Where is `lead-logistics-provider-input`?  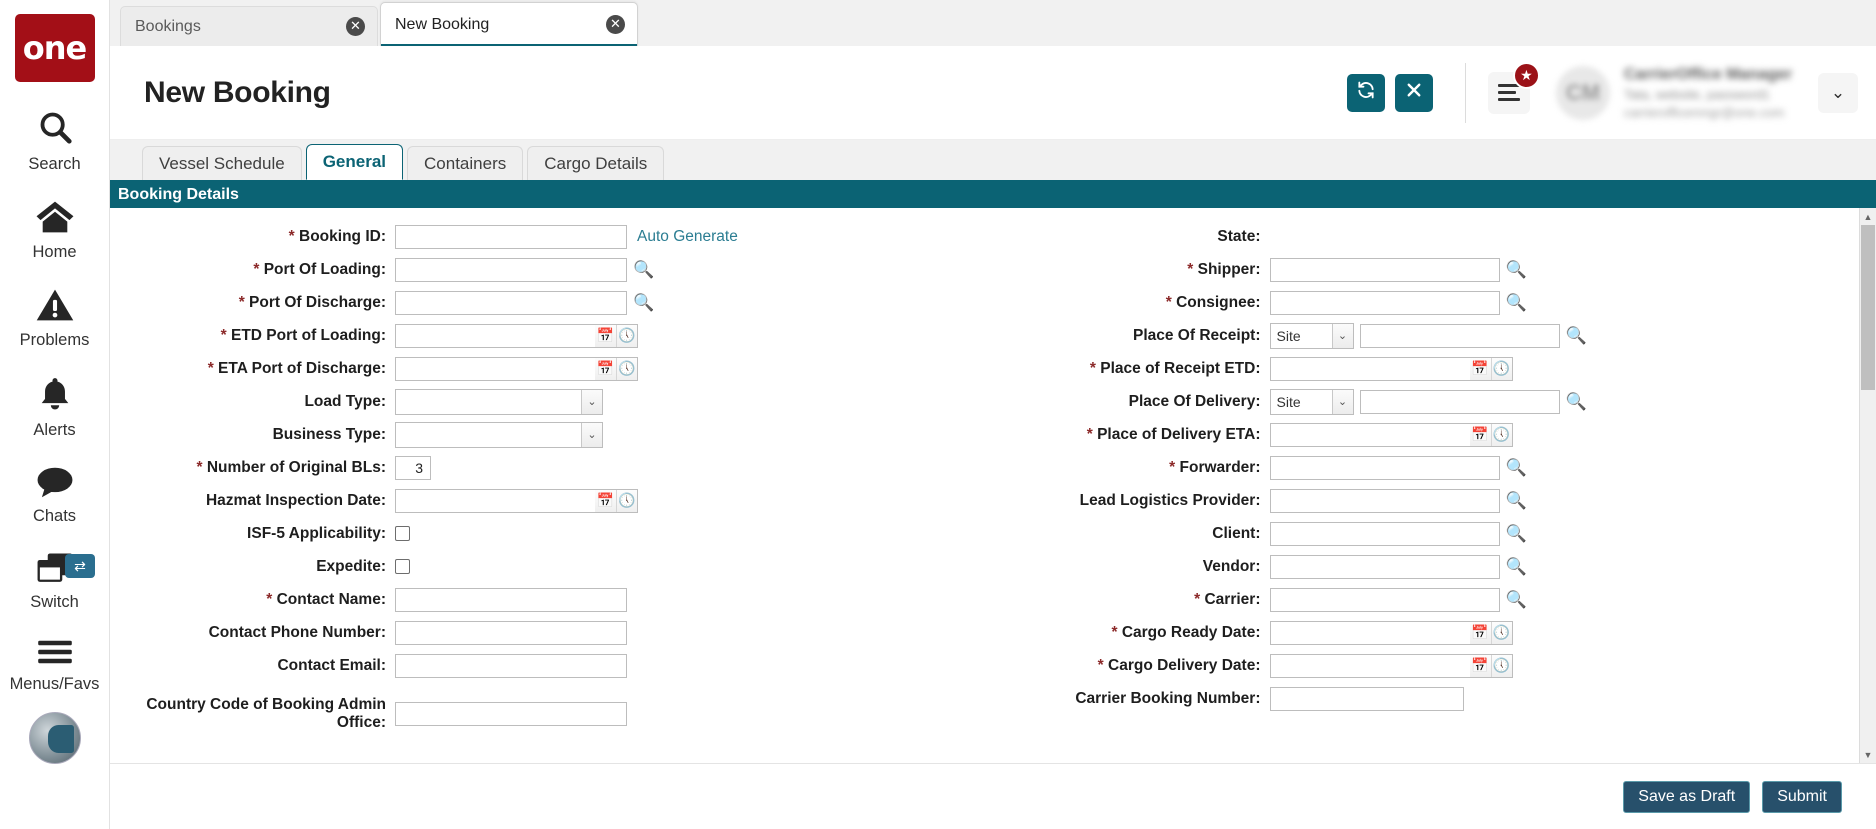
lead-logistics-provider-input is located at coordinates (1384, 500).